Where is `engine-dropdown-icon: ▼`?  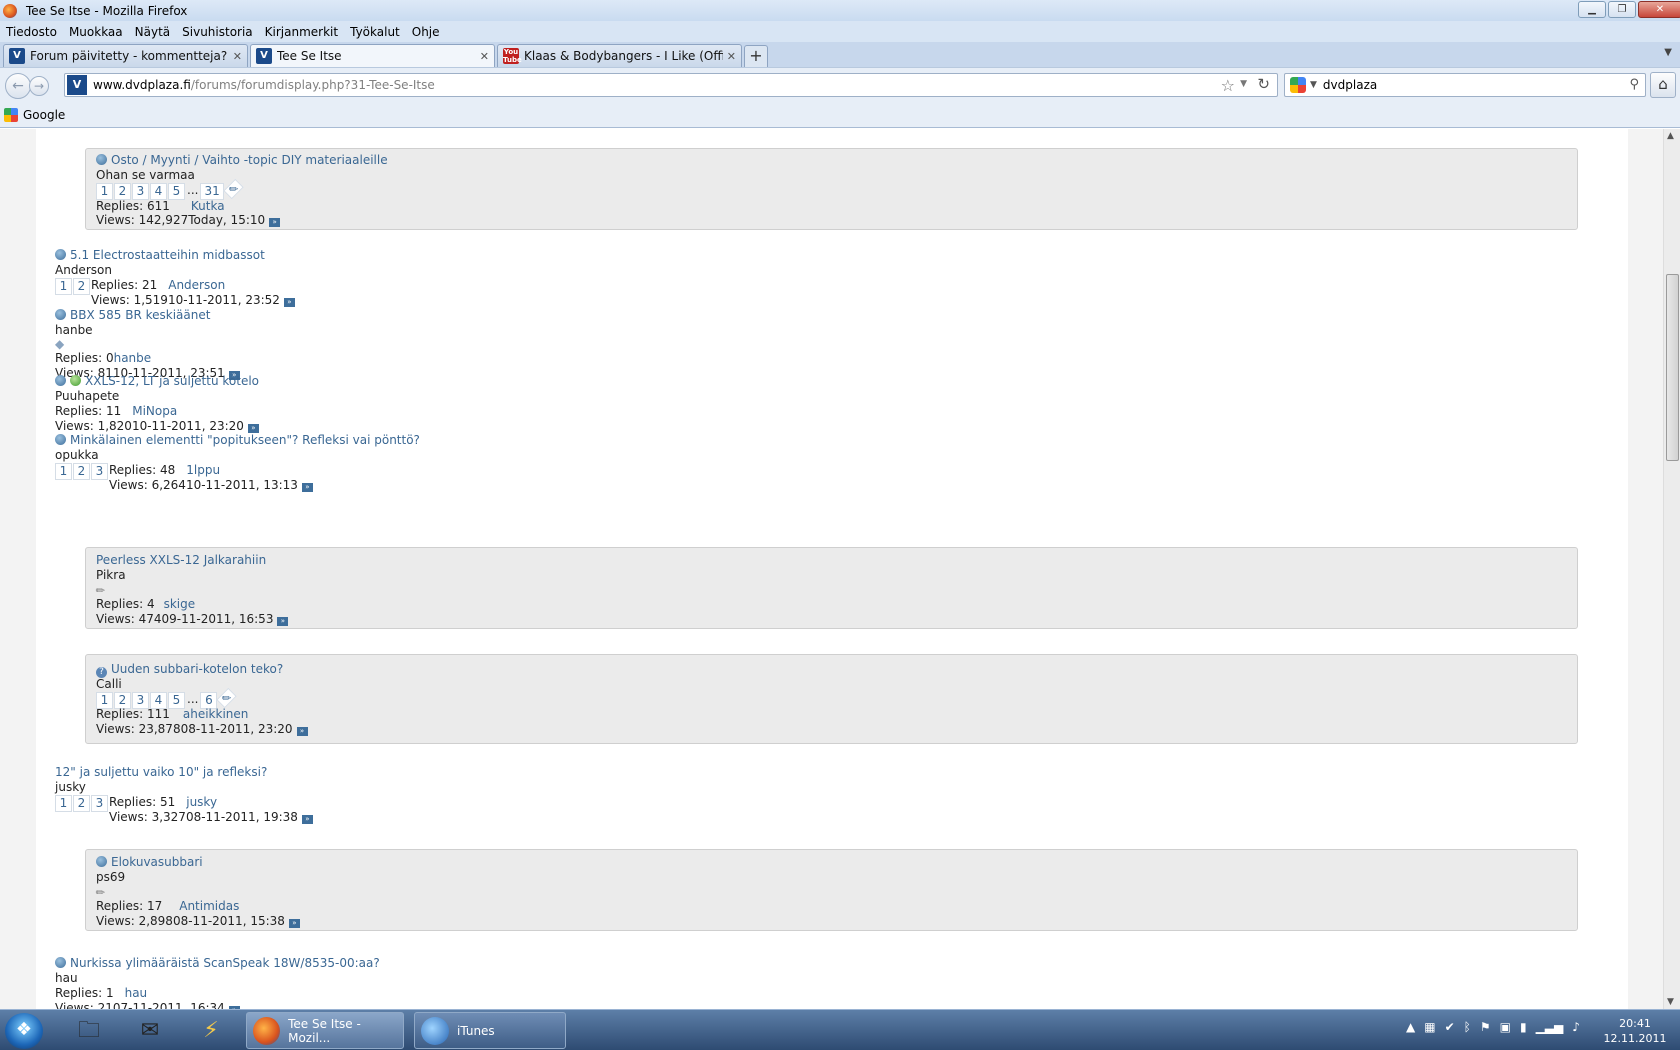
engine-dropdown-icon: ▼ is located at coordinates (1313, 85).